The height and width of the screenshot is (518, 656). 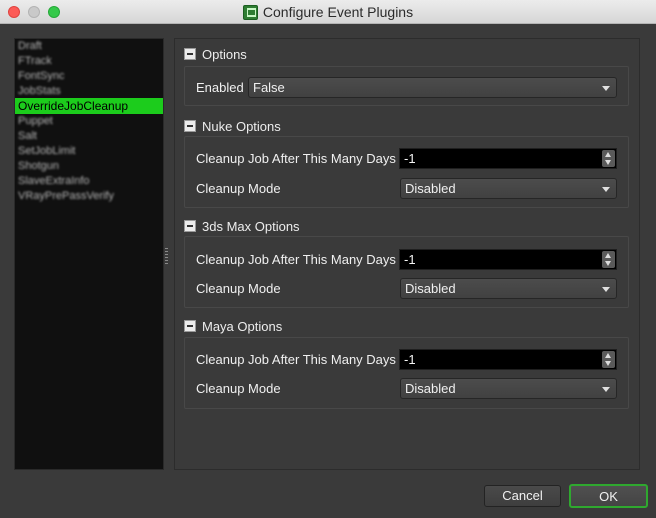 I want to click on title-bar: Configure Event Plugins, so click(x=328, y=12).